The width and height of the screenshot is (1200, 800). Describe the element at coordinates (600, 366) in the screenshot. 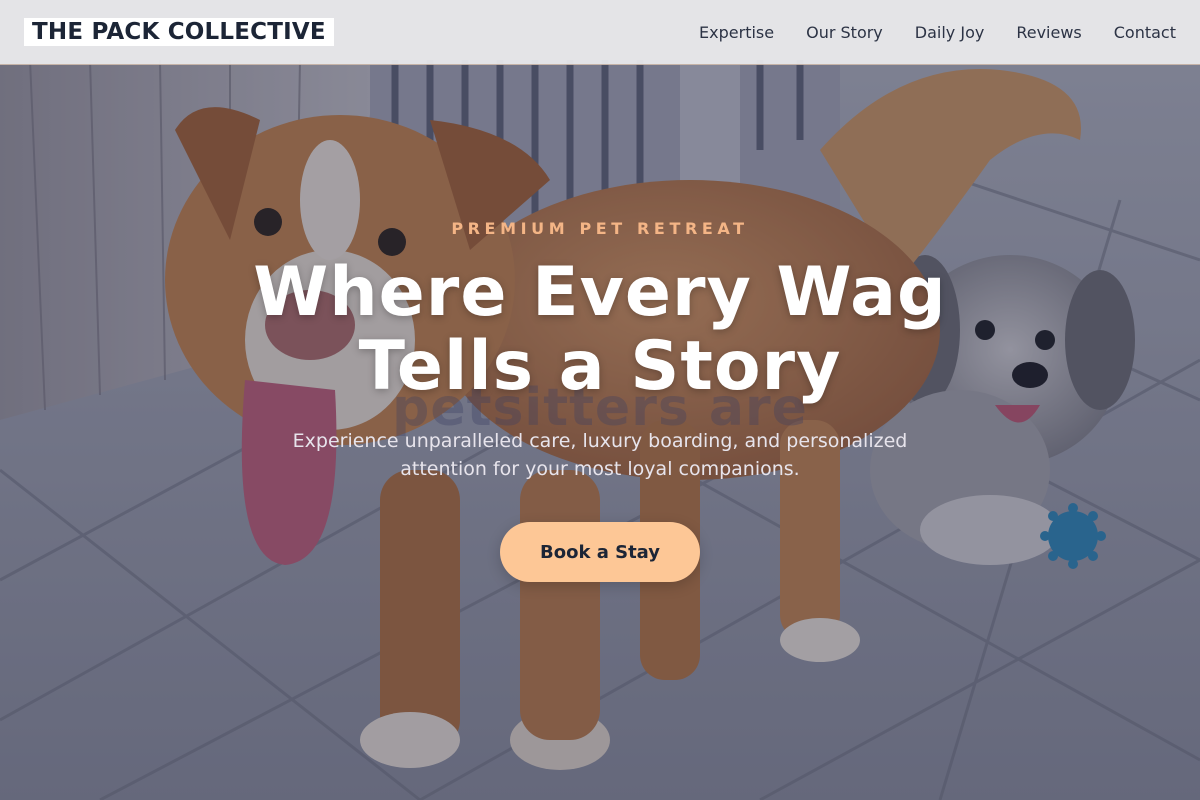

I see `hero-title-line-2: Tells a Story` at that location.